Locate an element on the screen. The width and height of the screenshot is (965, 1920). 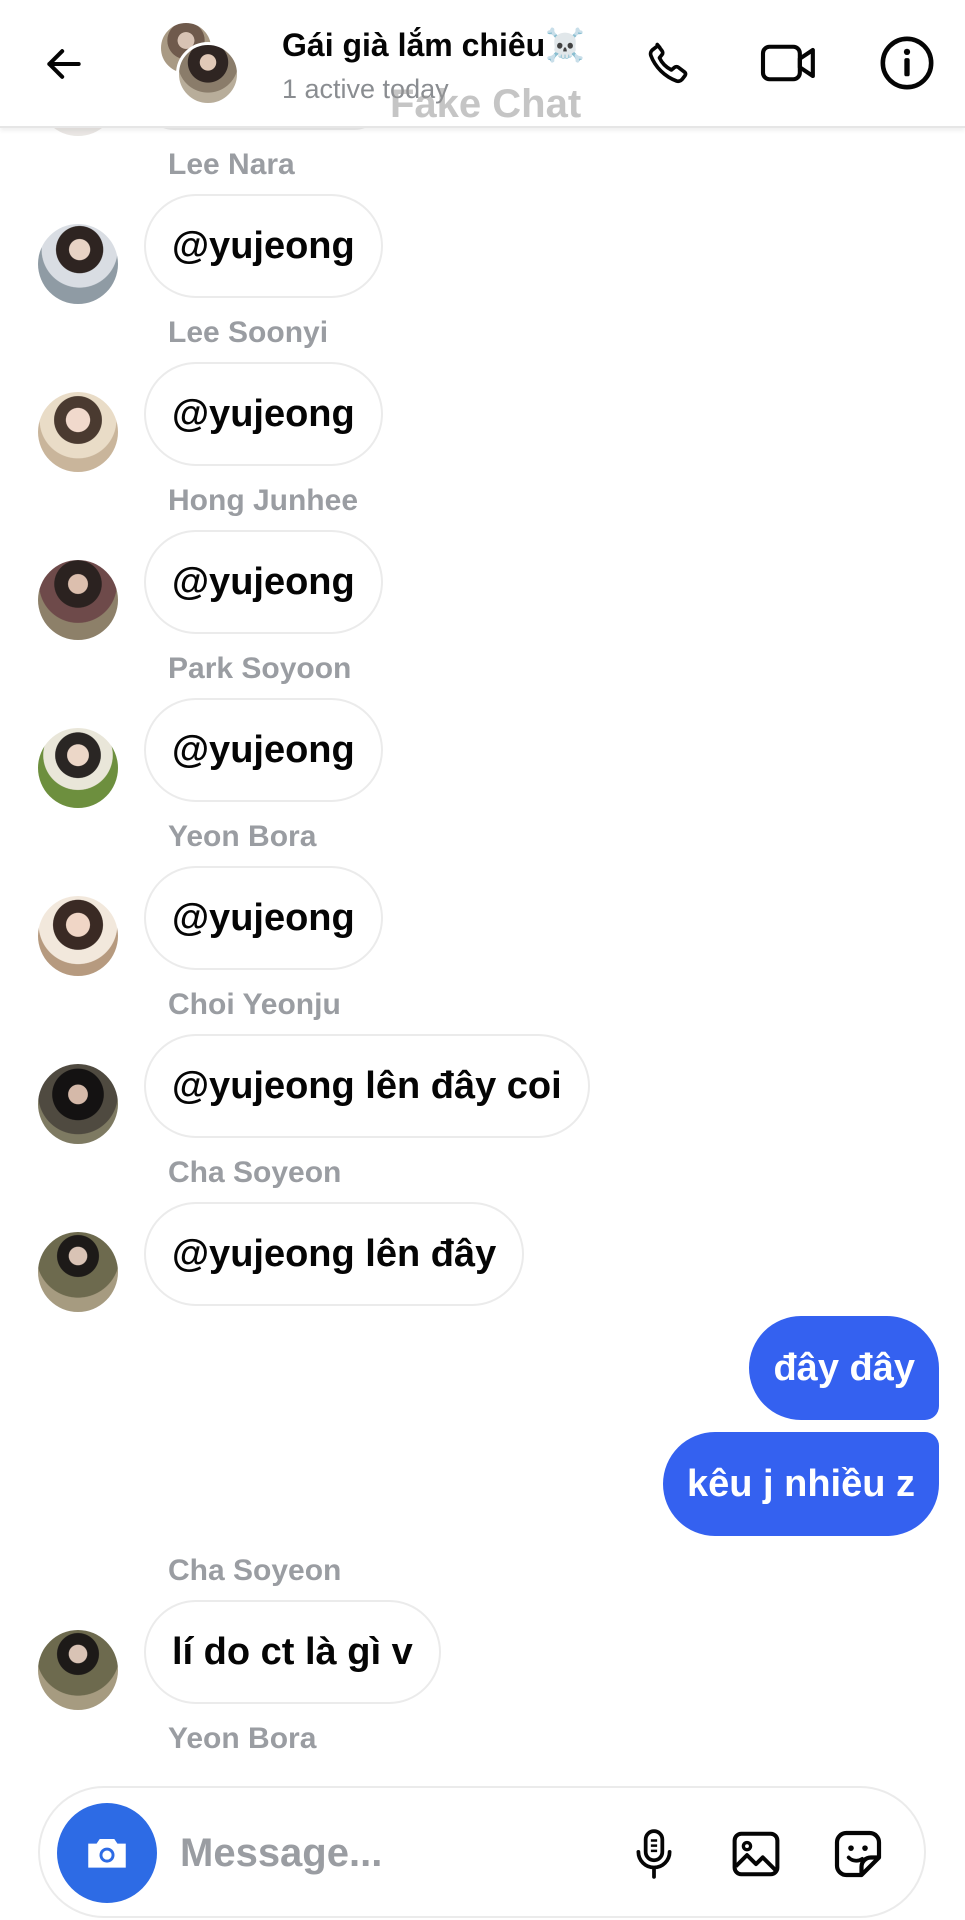
chat-title: Gái già lắm chiêu☠️ is located at coordinates (433, 45).